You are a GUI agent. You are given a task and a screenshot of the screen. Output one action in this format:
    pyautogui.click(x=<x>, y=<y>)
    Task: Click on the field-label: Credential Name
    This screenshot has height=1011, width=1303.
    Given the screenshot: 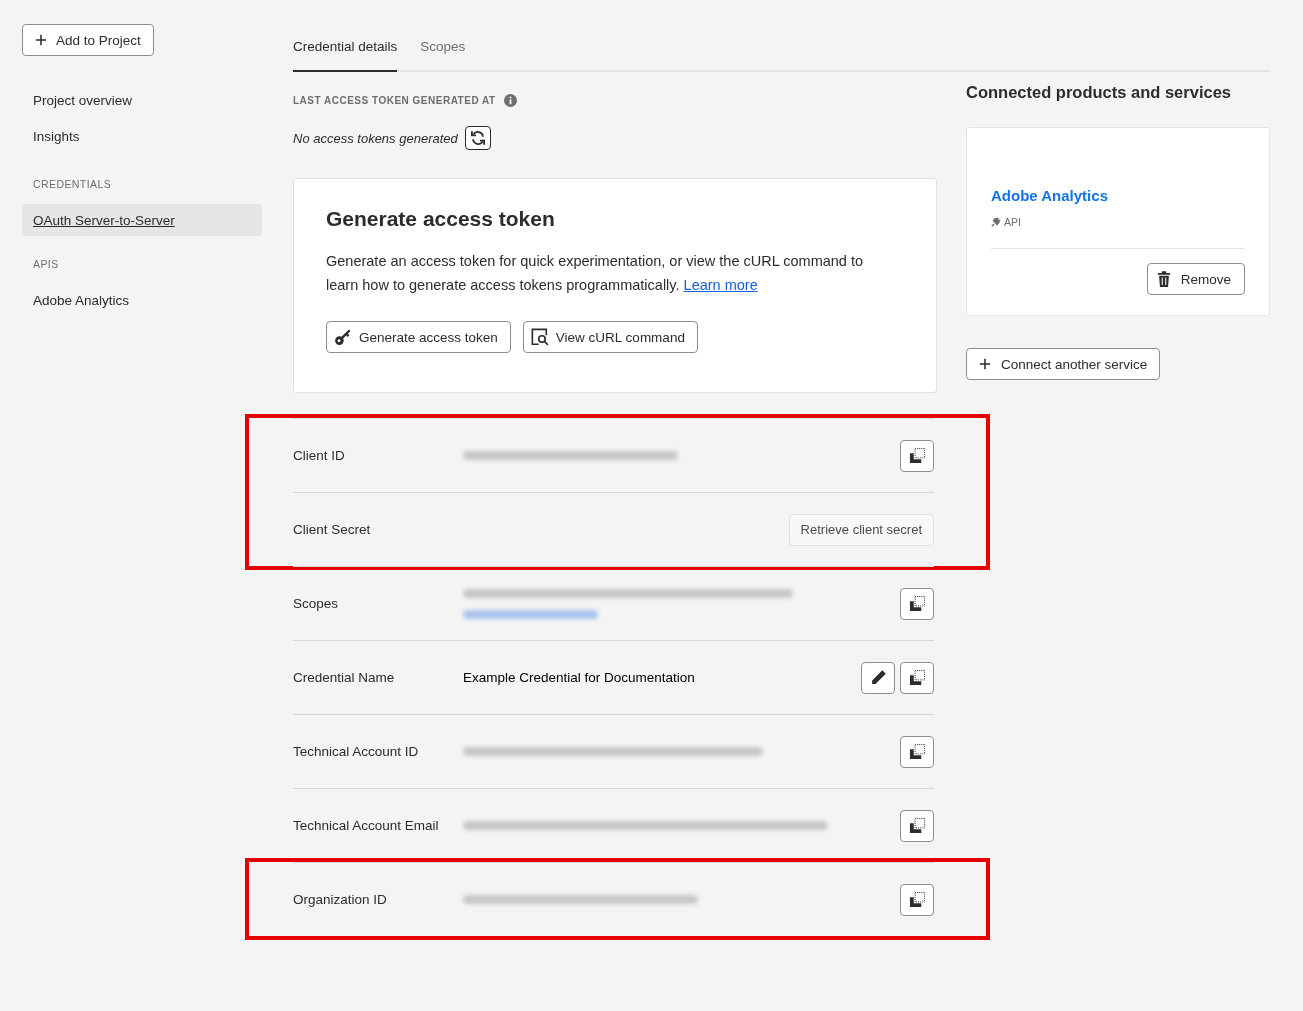 What is the action you would take?
    pyautogui.click(x=344, y=677)
    